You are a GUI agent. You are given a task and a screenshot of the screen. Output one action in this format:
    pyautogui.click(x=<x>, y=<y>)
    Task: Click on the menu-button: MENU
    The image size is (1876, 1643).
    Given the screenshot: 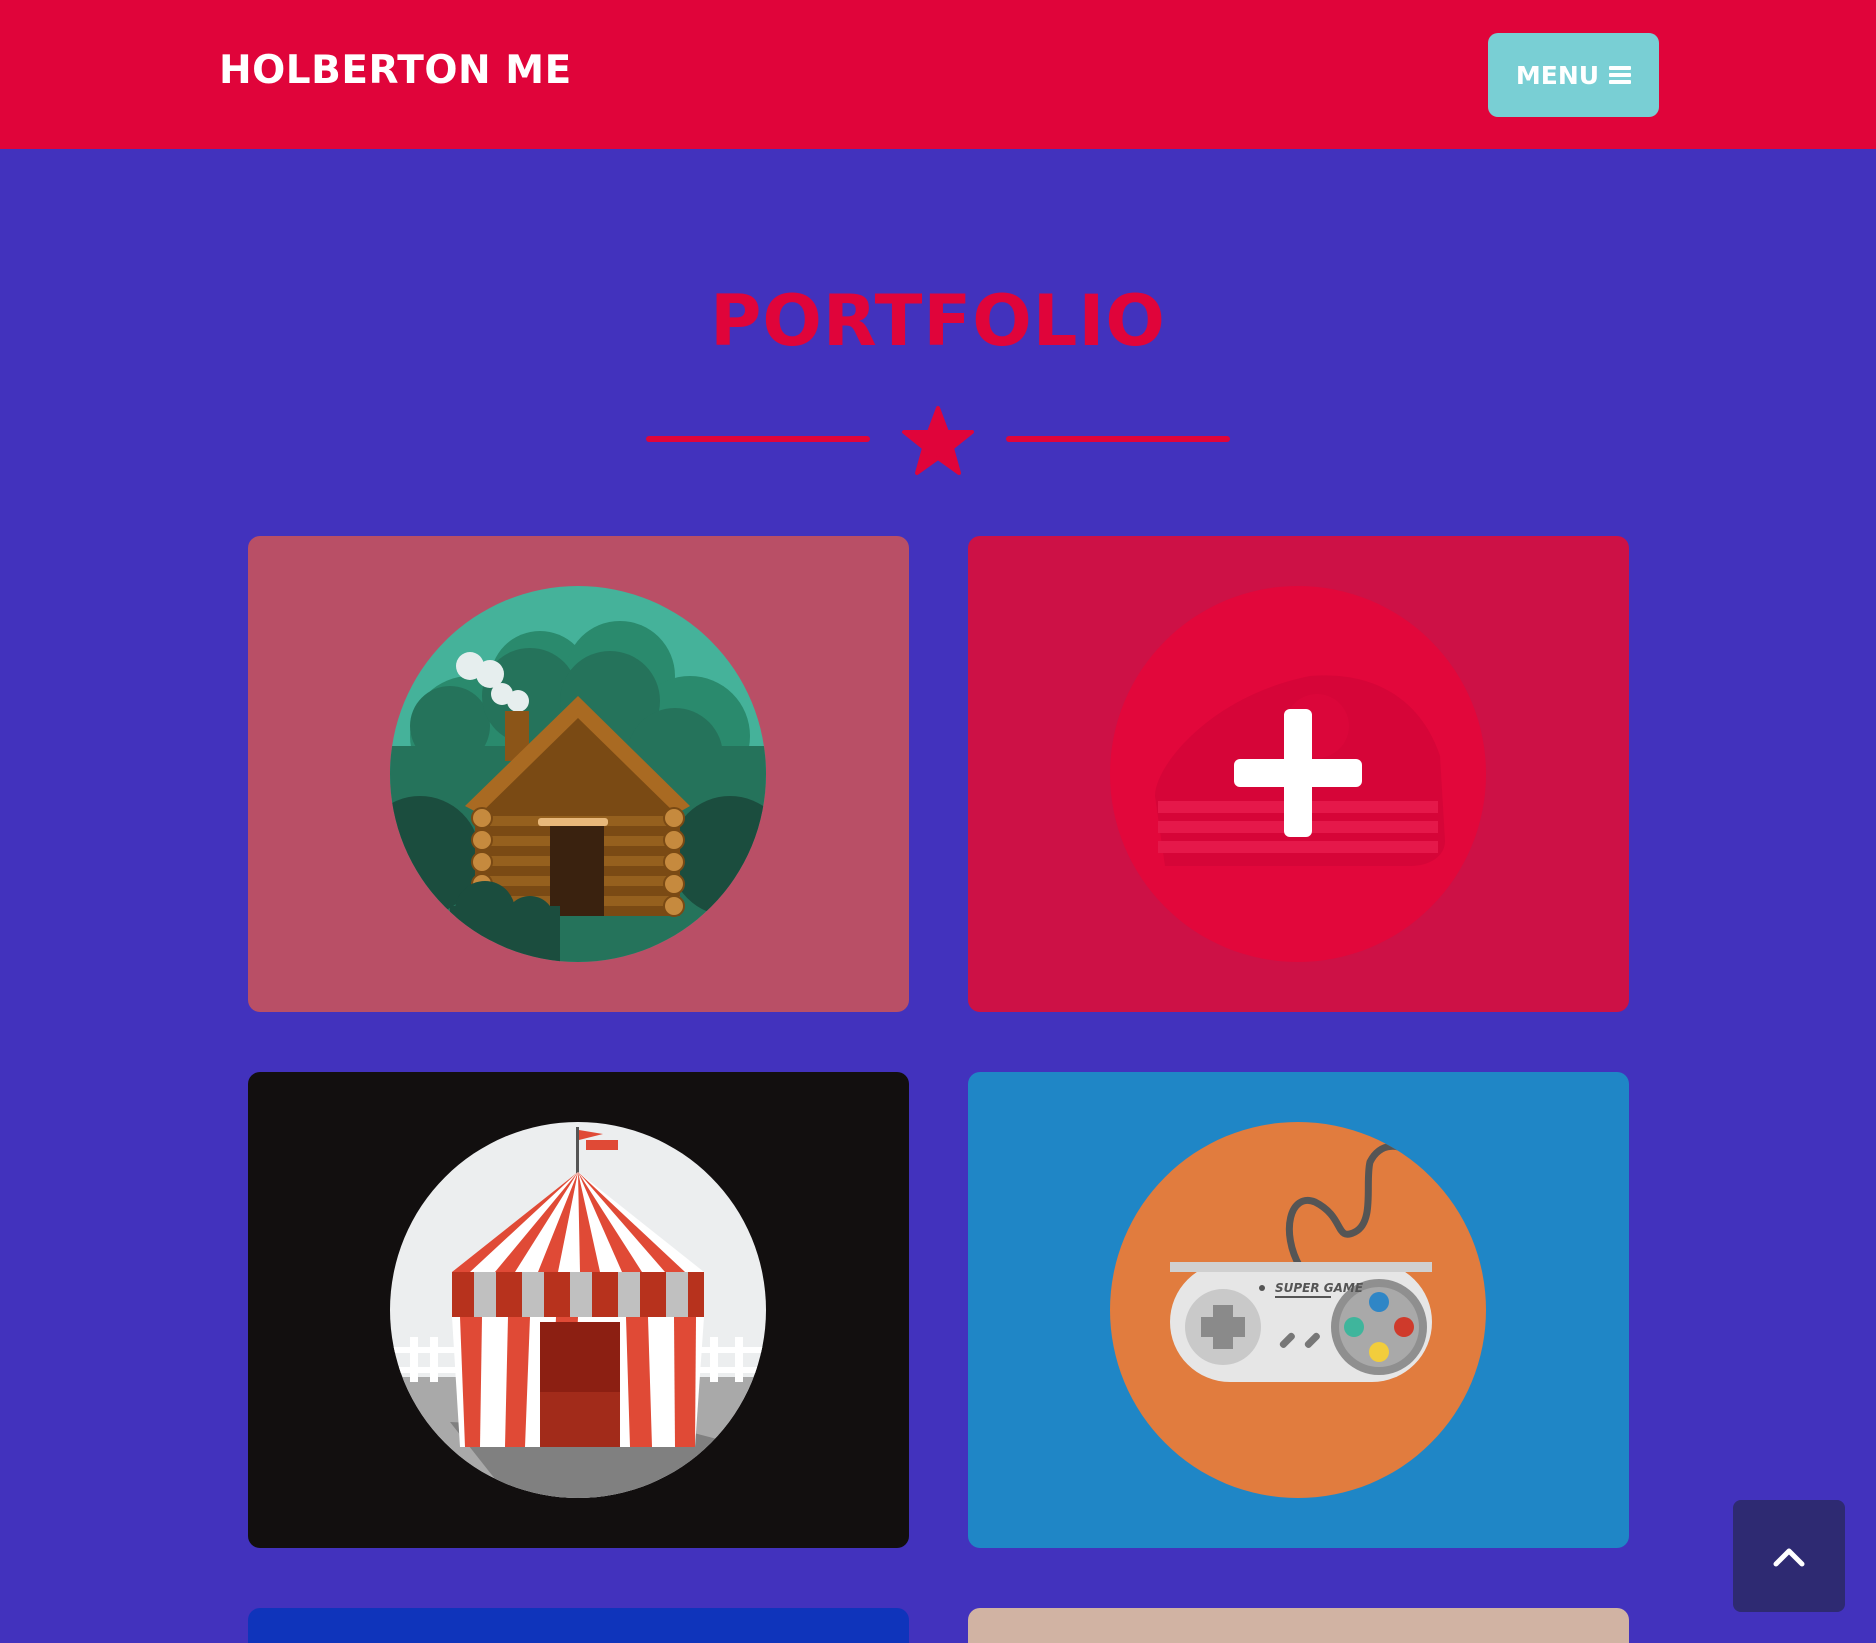 What is the action you would take?
    pyautogui.click(x=1573, y=75)
    